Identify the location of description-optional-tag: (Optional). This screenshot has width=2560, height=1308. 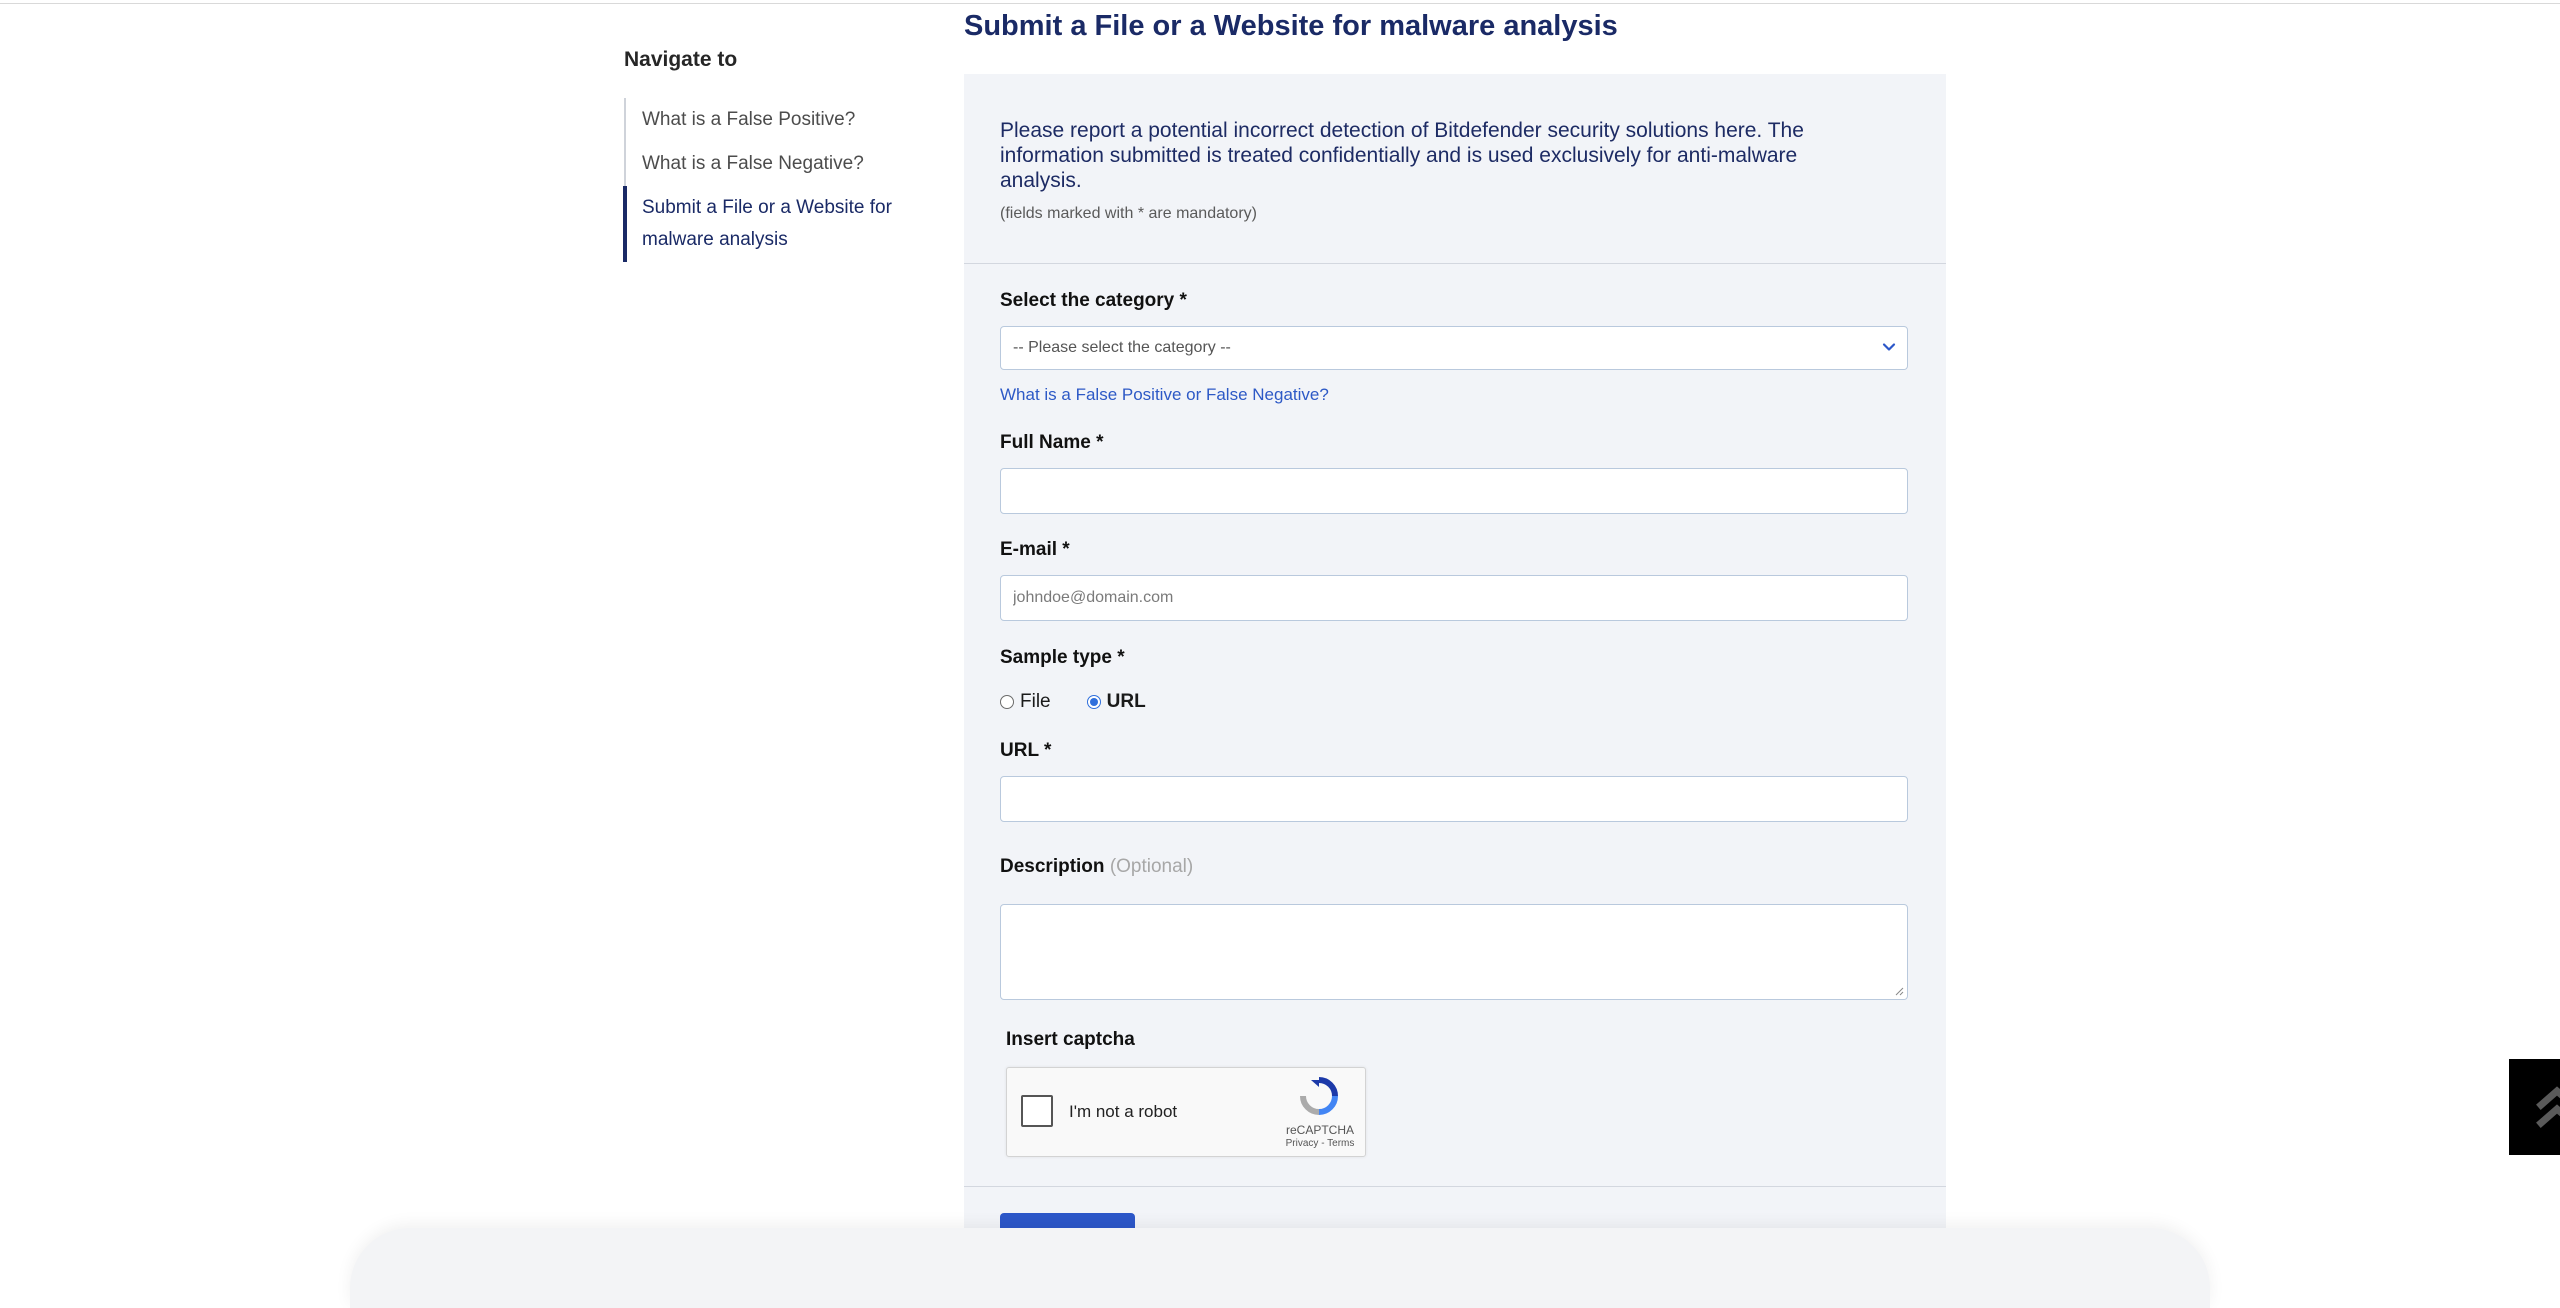
(1151, 866).